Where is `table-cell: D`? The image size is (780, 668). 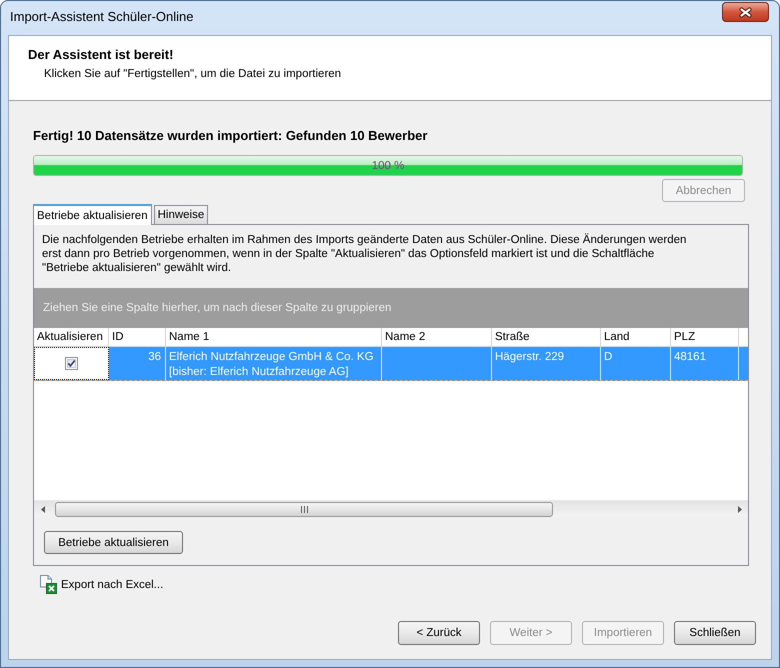 table-cell: D is located at coordinates (636, 363).